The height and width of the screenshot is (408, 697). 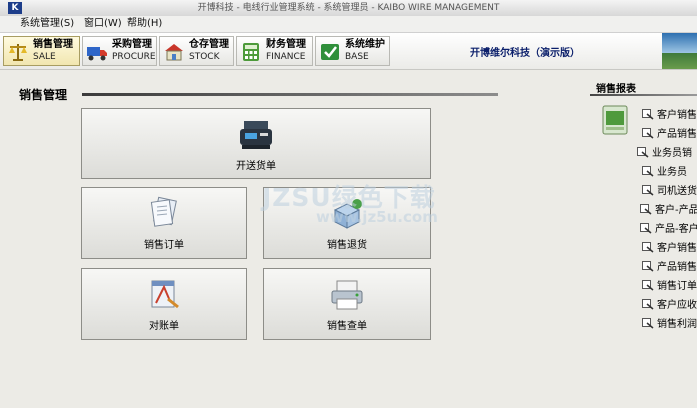 I want to click on statement-button: 对账单, so click(x=164, y=304).